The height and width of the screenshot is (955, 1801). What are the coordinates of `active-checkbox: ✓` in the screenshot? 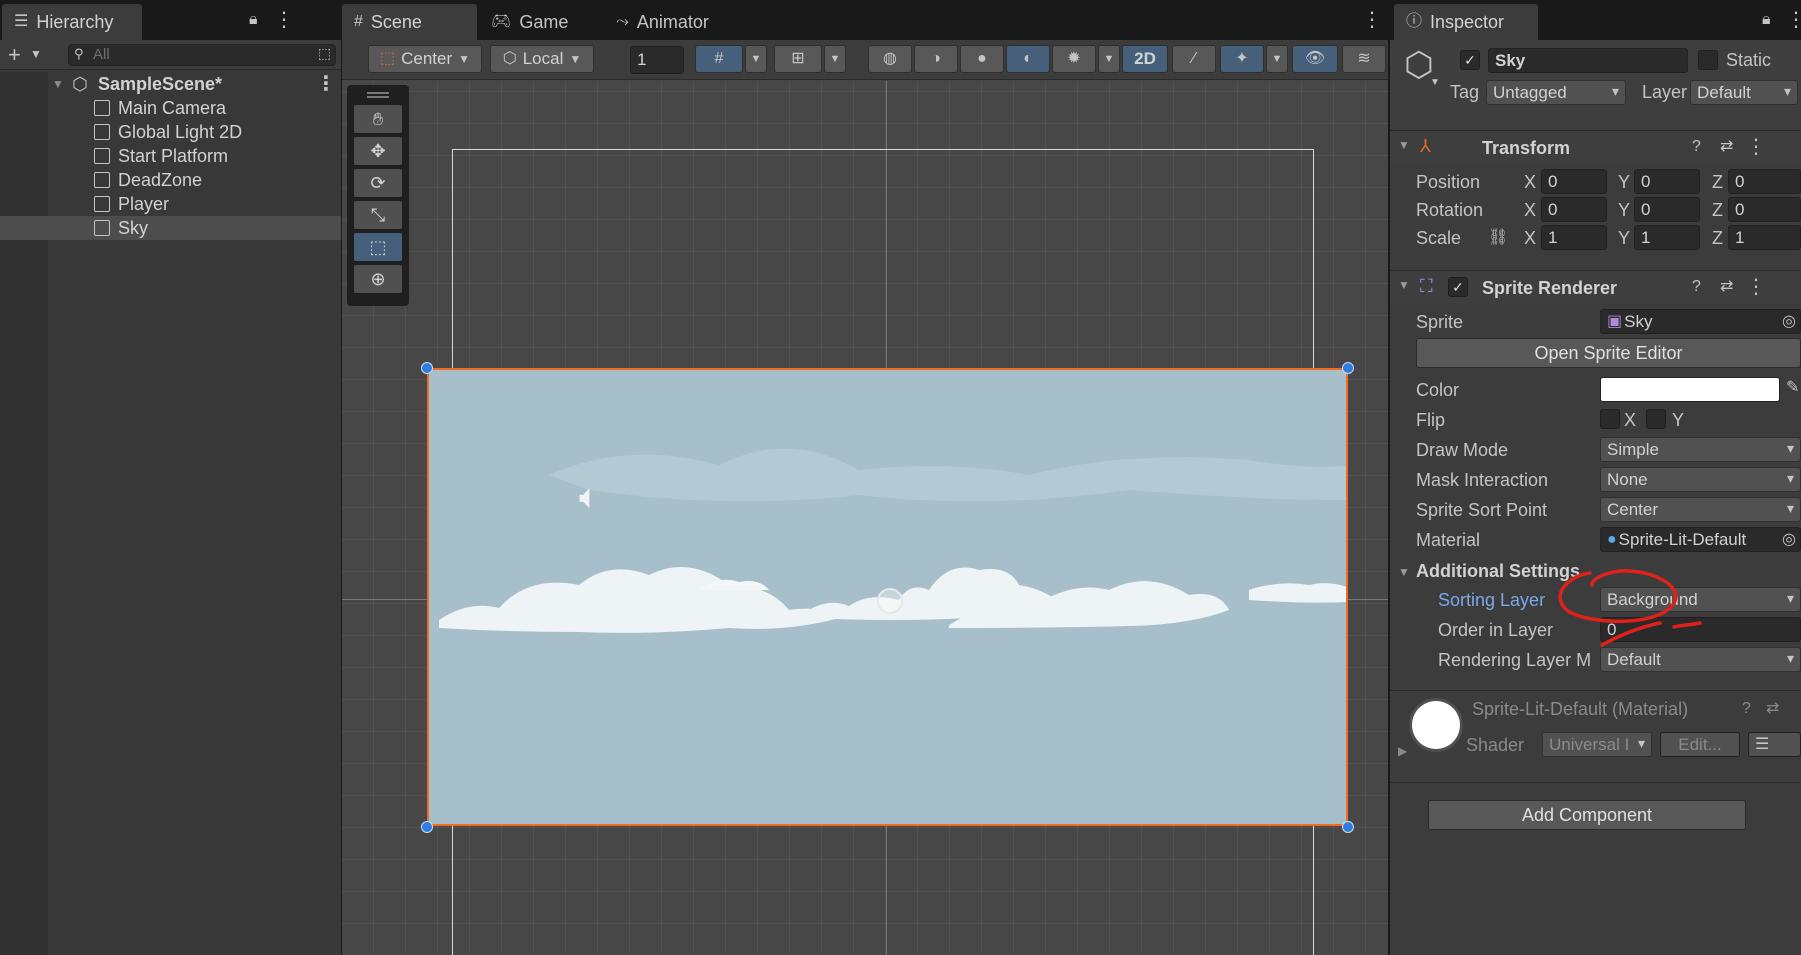 It's located at (1470, 60).